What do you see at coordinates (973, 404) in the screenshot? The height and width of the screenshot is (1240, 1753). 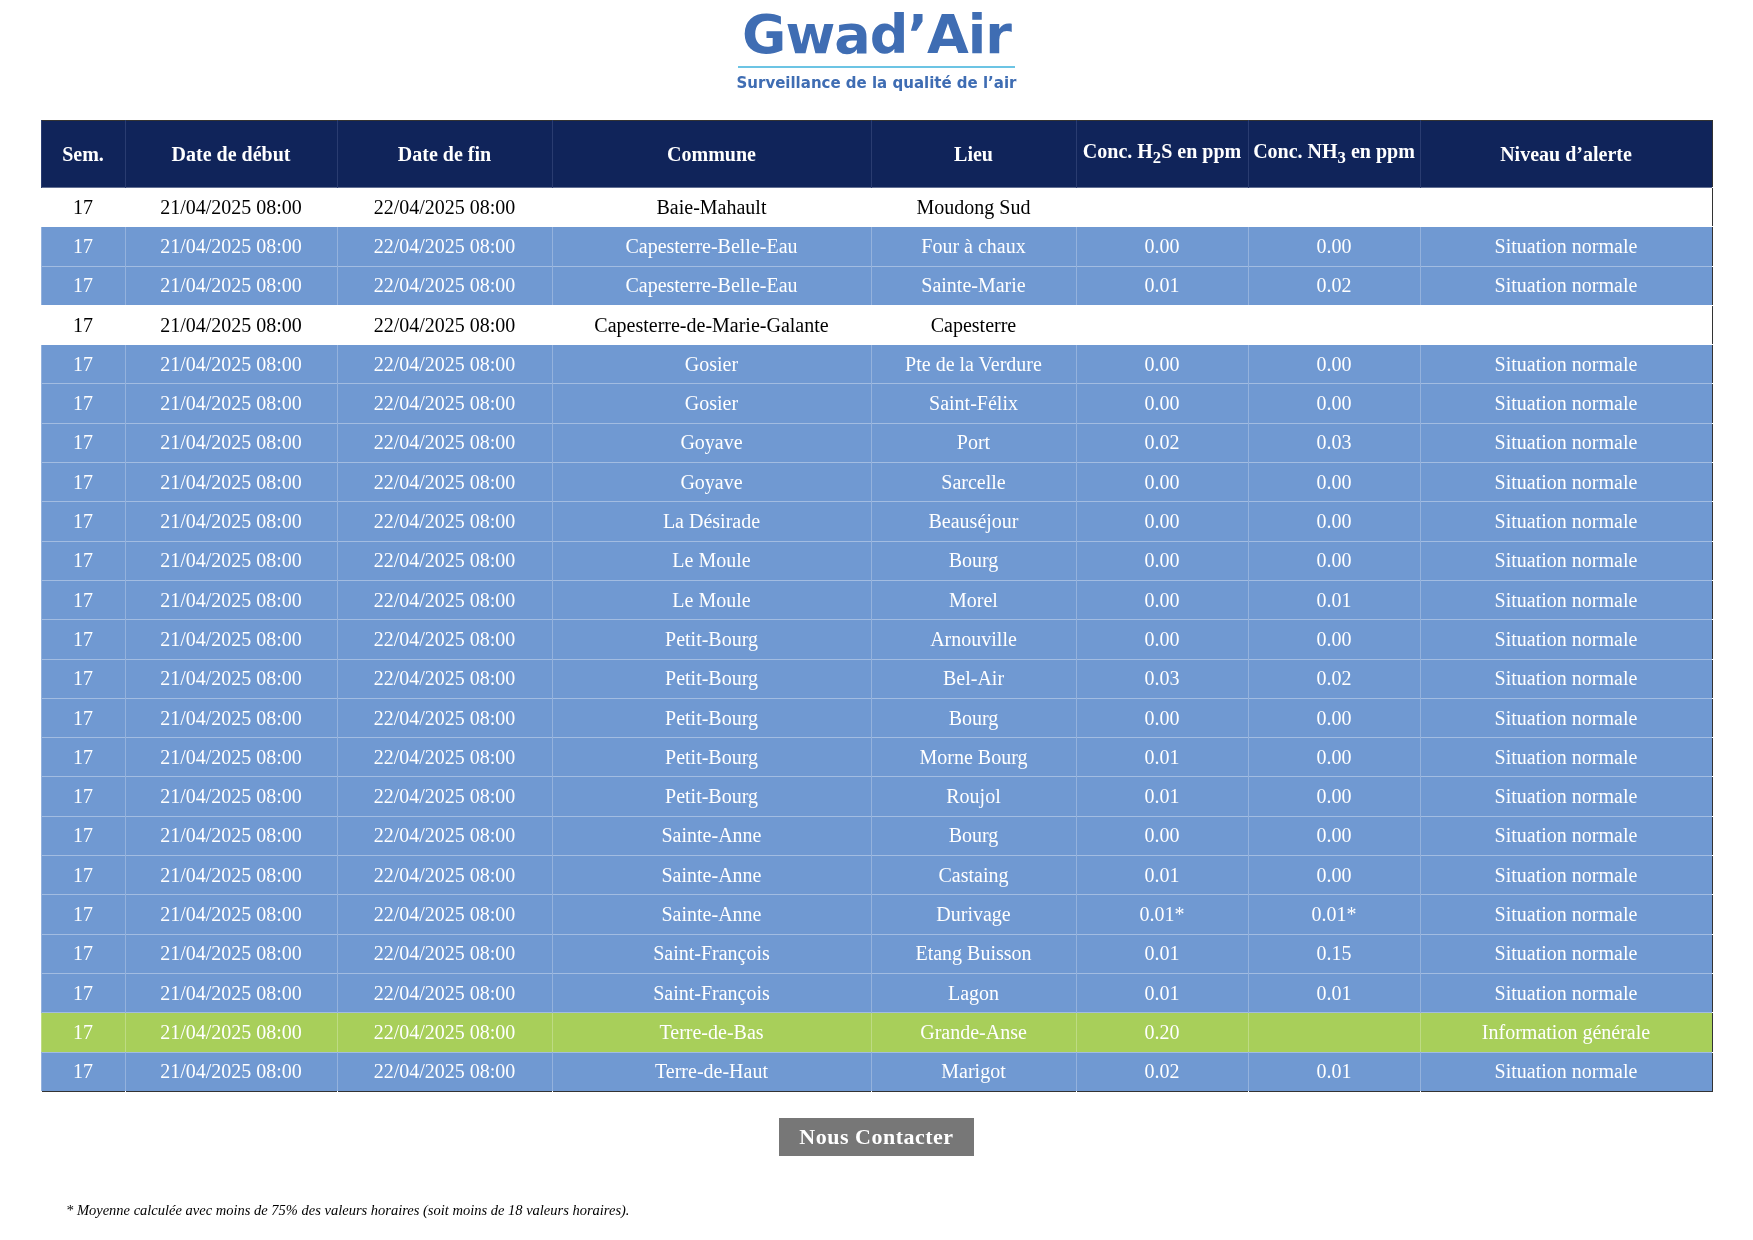 I see `table-cell: Saint-Félix` at bounding box center [973, 404].